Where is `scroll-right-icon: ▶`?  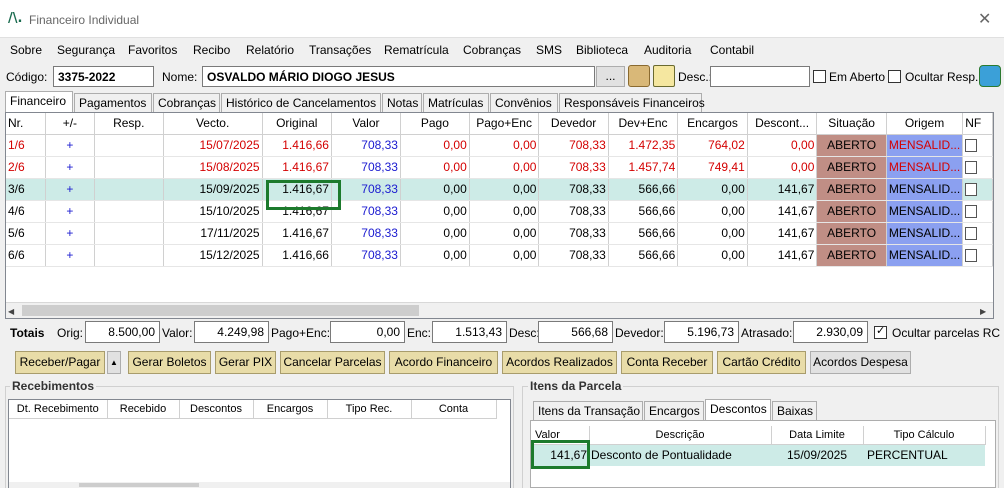
scroll-right-icon: ▶ is located at coordinates (983, 311).